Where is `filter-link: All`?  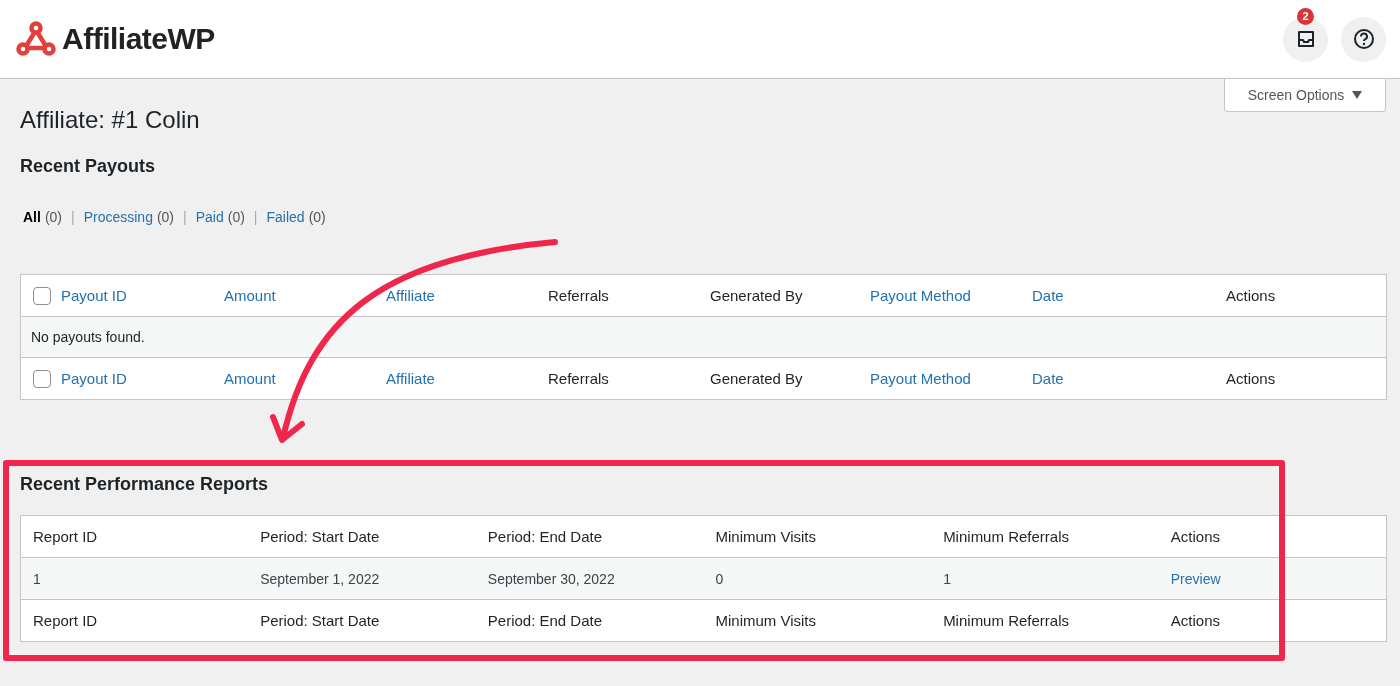 filter-link: All is located at coordinates (32, 217).